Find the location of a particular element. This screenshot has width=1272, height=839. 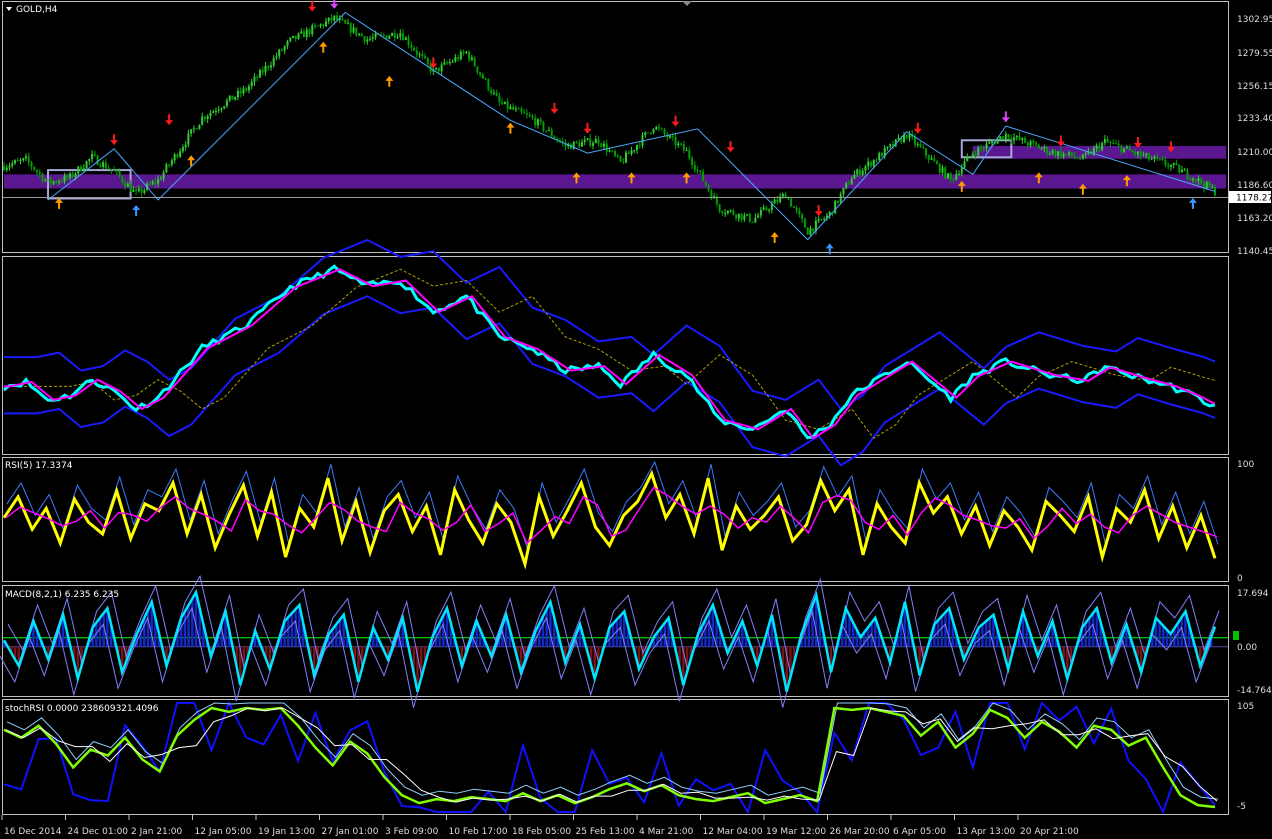

time-label: 3 Feb 09:00 is located at coordinates (412, 832).